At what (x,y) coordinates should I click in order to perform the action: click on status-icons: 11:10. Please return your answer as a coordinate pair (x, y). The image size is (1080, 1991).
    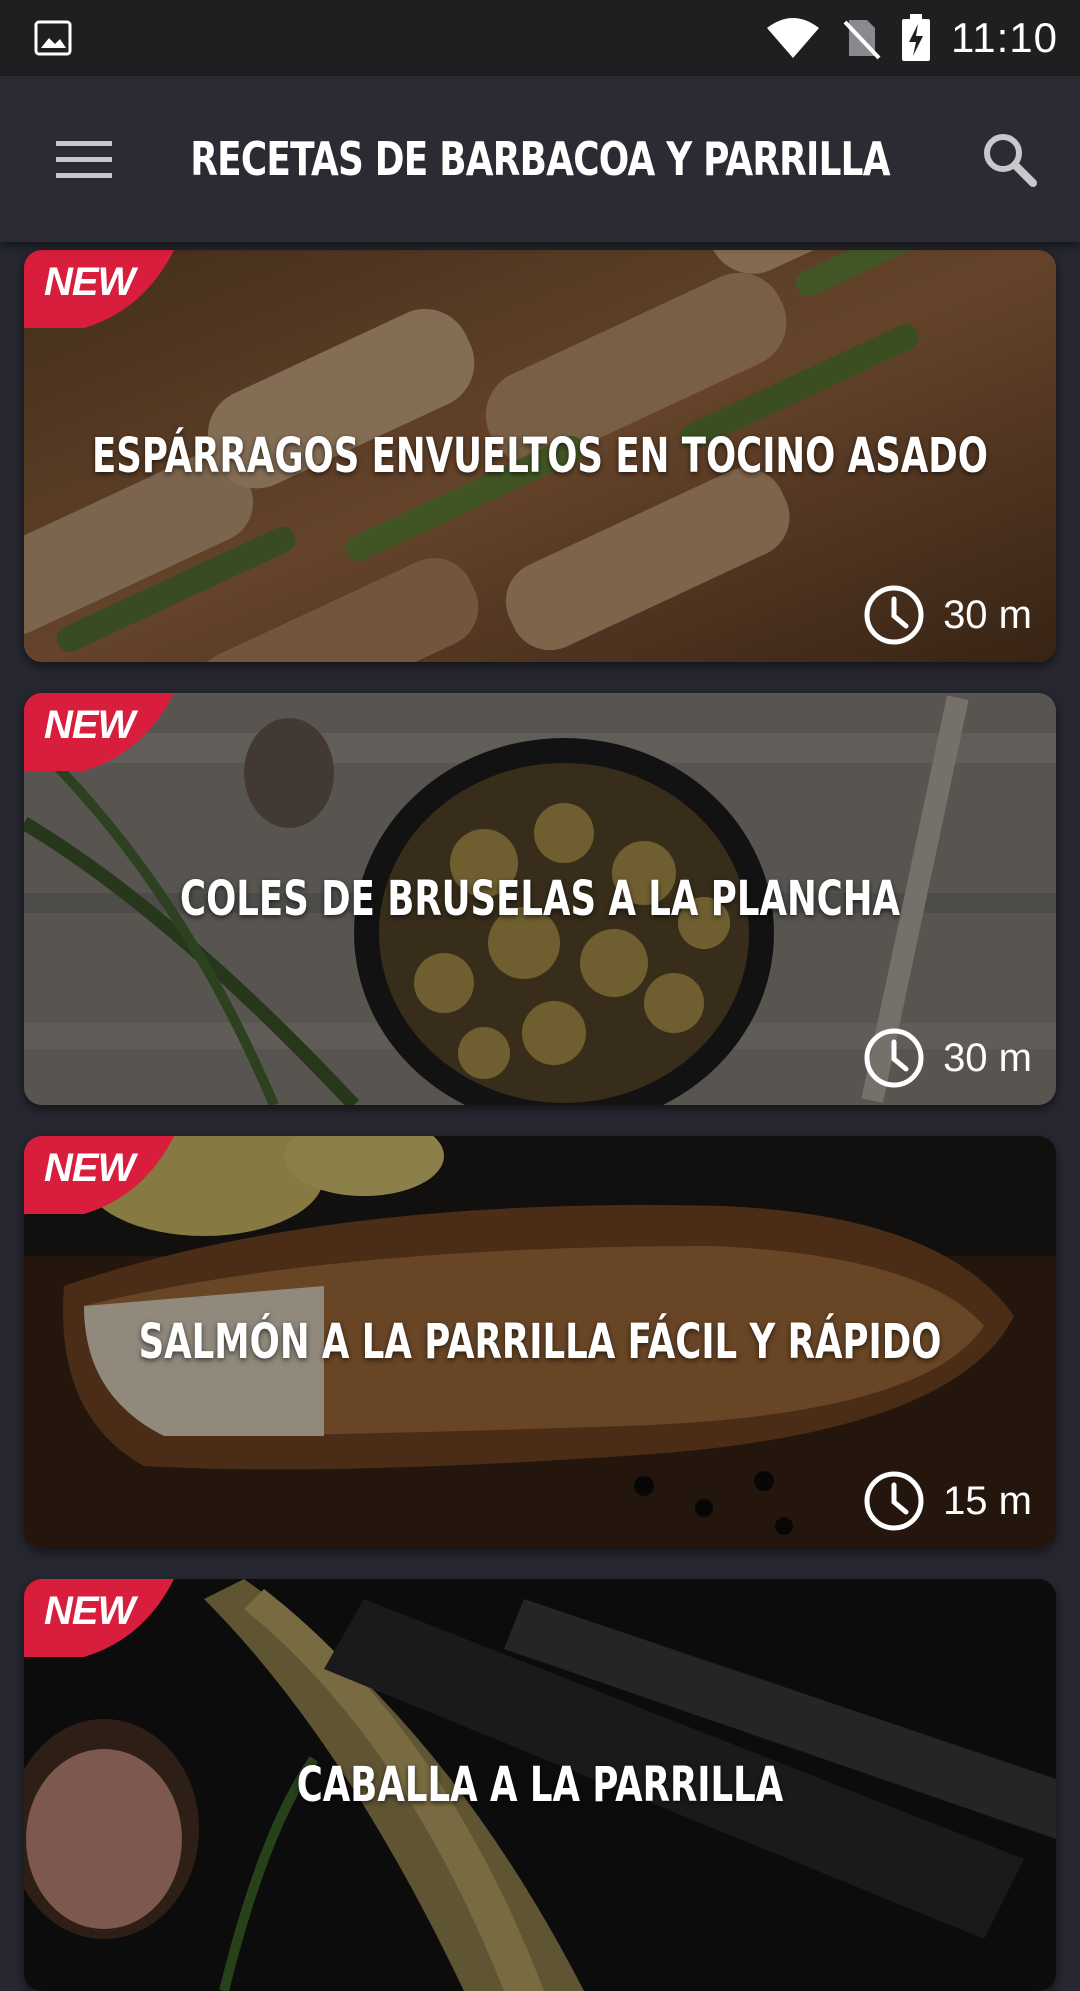
    Looking at the image, I should click on (911, 38).